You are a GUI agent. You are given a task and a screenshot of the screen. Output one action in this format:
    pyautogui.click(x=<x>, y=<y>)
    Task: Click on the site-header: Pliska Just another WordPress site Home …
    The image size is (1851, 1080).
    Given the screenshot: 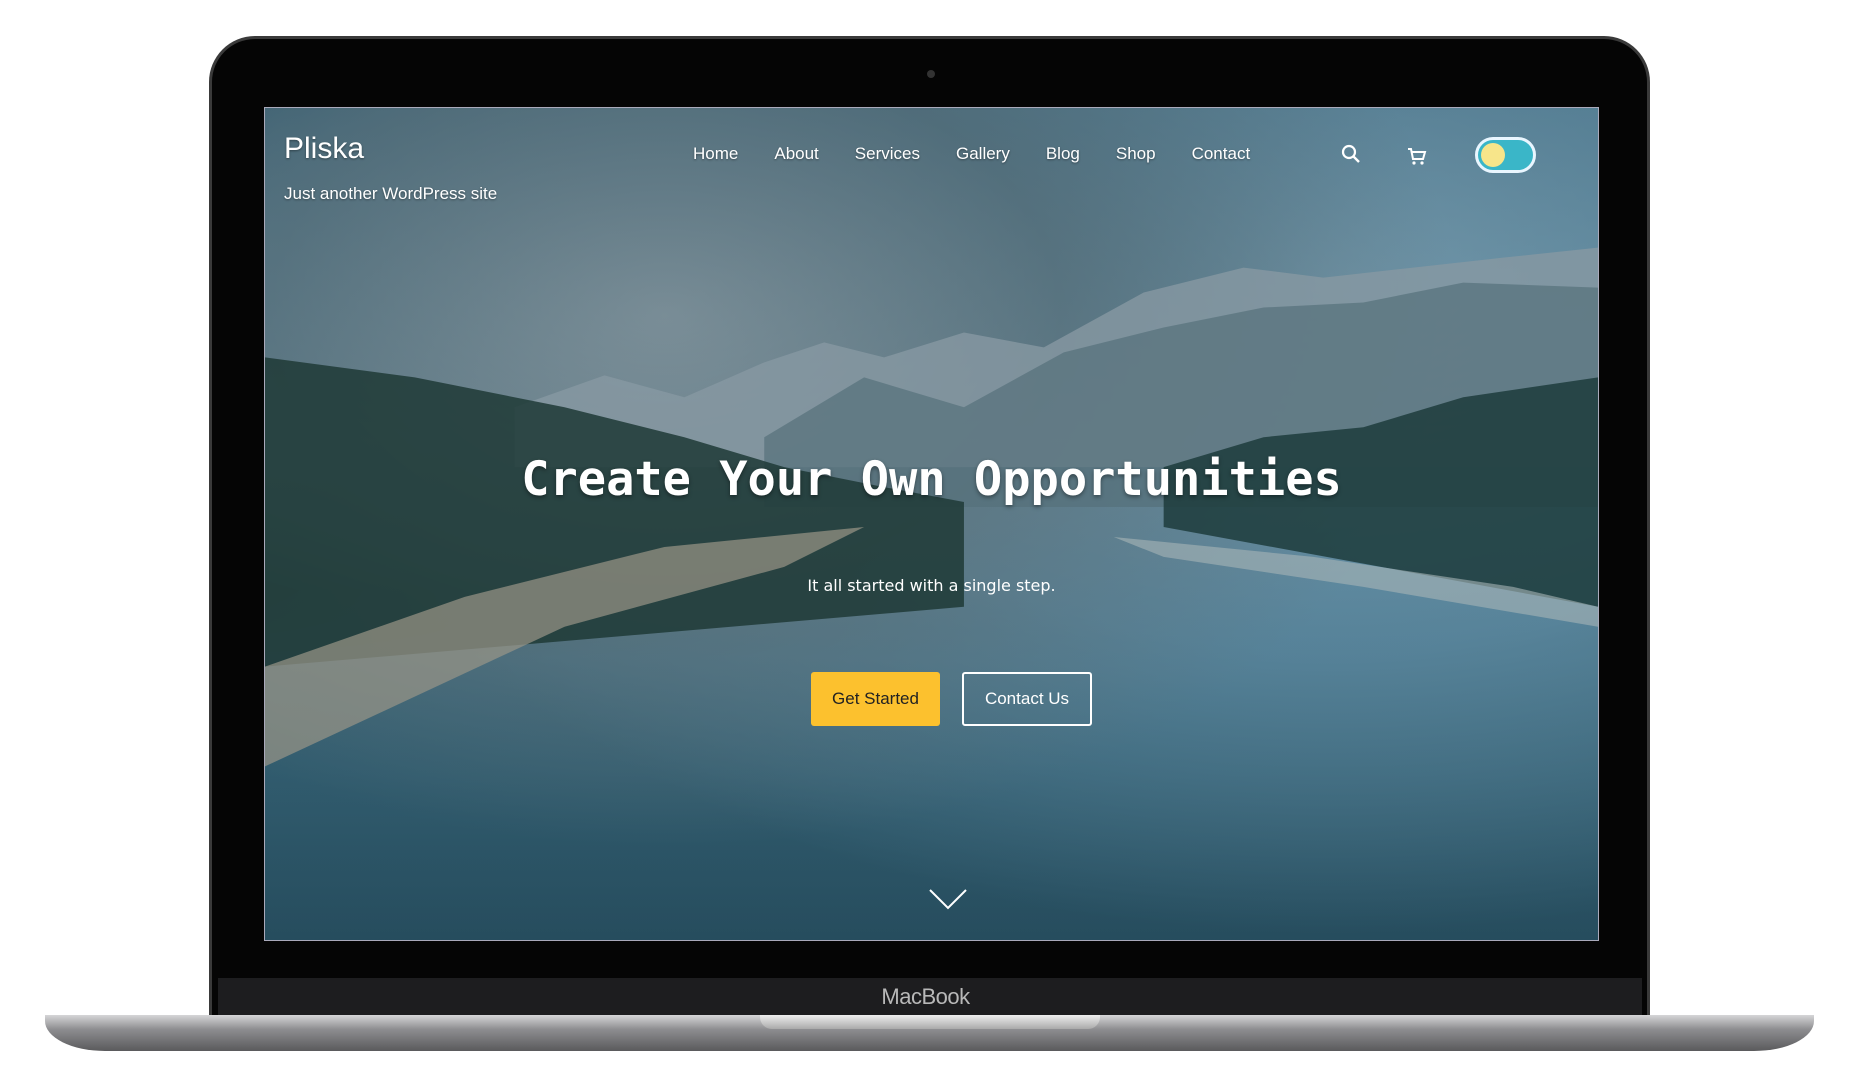 What is the action you would take?
    pyautogui.click(x=931, y=163)
    